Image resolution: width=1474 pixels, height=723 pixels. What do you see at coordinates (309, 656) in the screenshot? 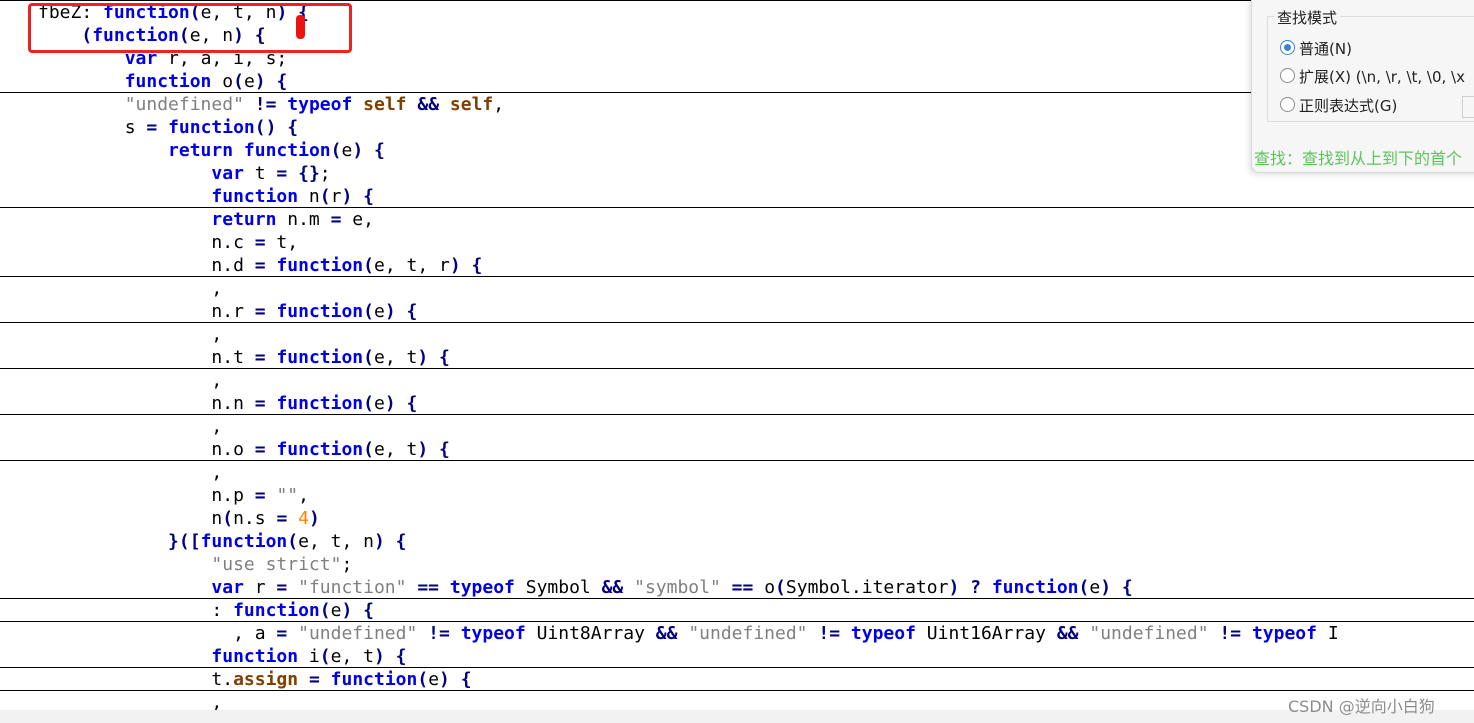
I see `code-line: function i(e, t) {` at bounding box center [309, 656].